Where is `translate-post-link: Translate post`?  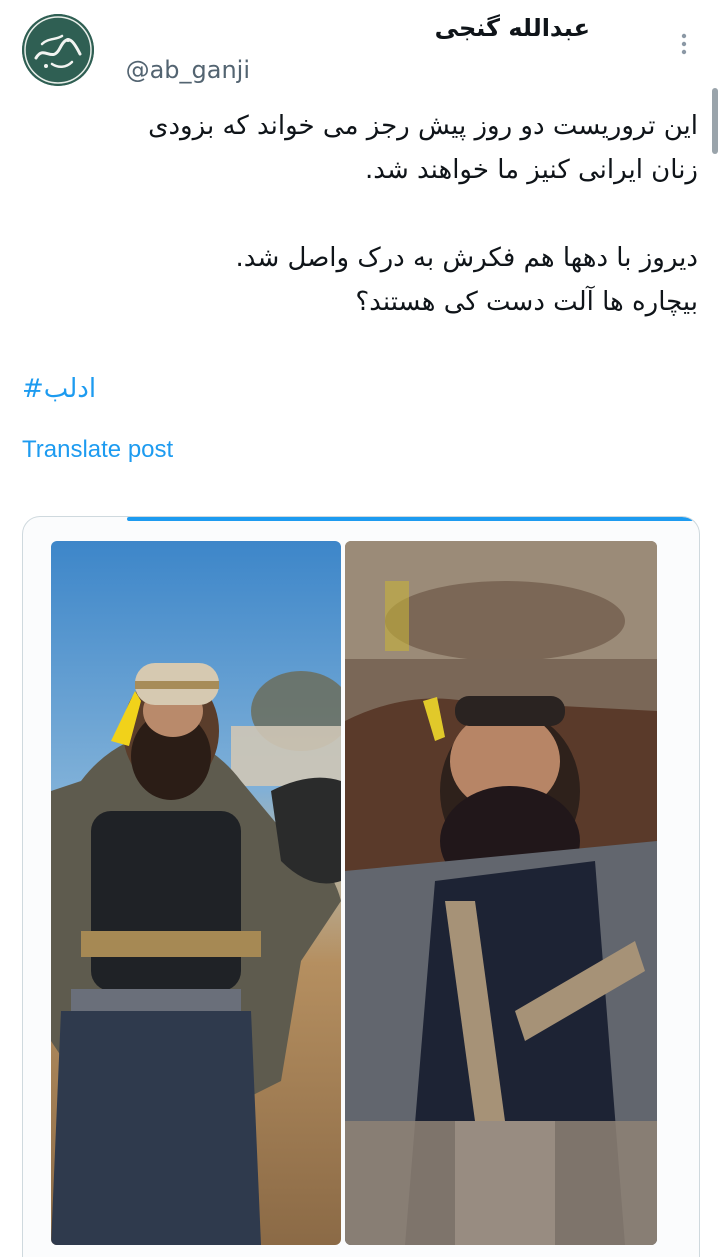
translate-post-link: Translate post is located at coordinates (97, 450).